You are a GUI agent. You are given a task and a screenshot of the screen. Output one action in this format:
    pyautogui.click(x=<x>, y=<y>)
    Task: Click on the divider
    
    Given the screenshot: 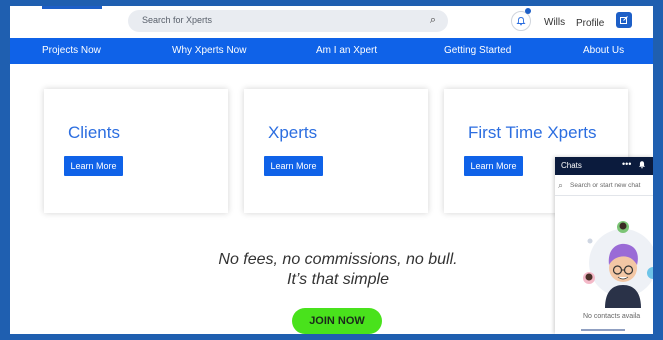 What is the action you would take?
    pyautogui.click(x=603, y=330)
    